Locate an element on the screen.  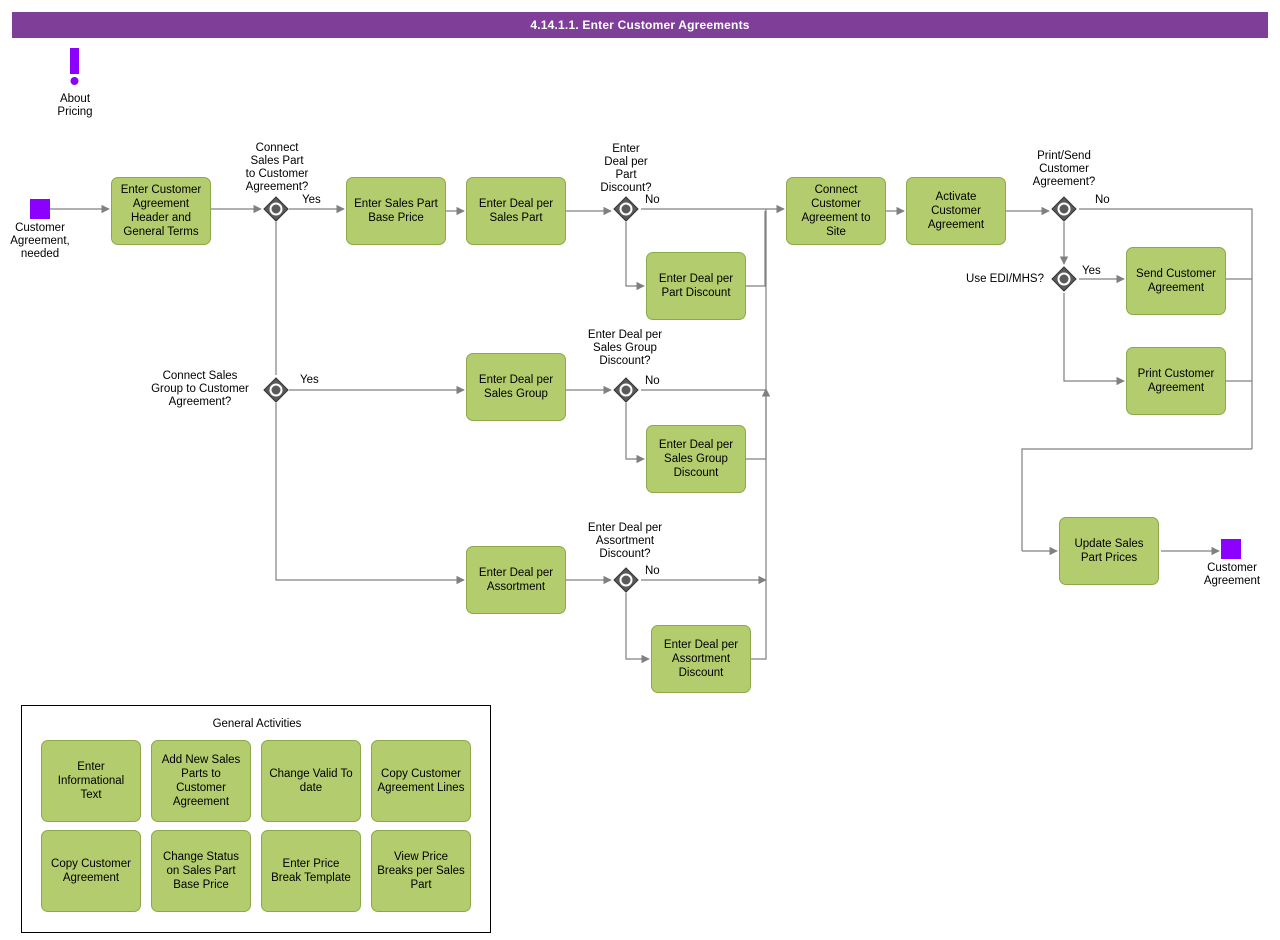
task-copy-customer-agreement-lines: Copy Customer Agreement Lines is located at coordinates (421, 781).